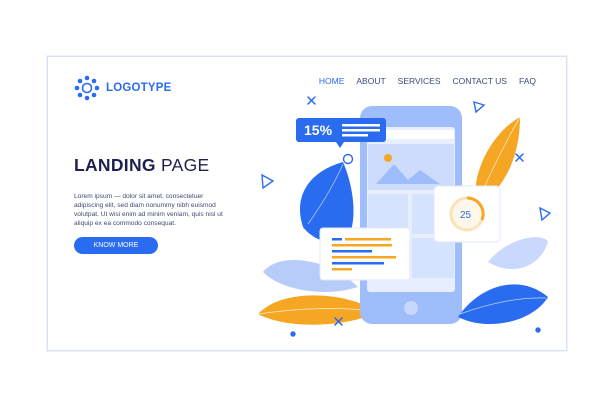 Image resolution: width=612 pixels, height=408 pixels. What do you see at coordinates (370, 81) in the screenshot?
I see `nav-about: ABOUT` at bounding box center [370, 81].